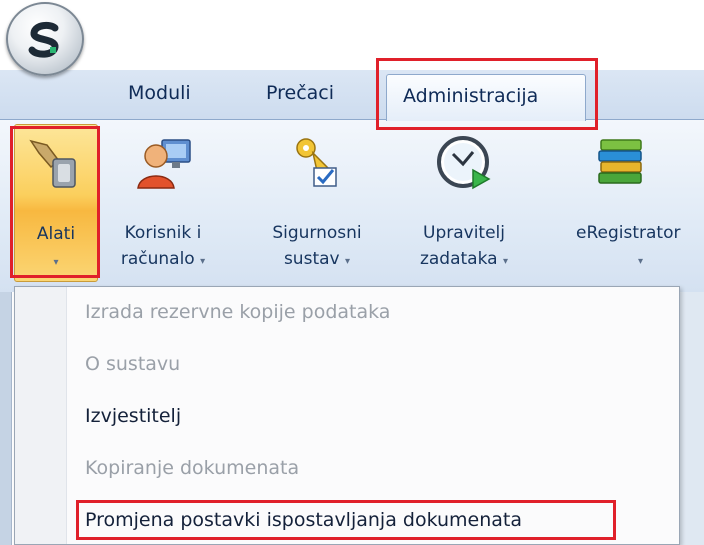 This screenshot has width=704, height=545. I want to click on books-icon, so click(620, 161).